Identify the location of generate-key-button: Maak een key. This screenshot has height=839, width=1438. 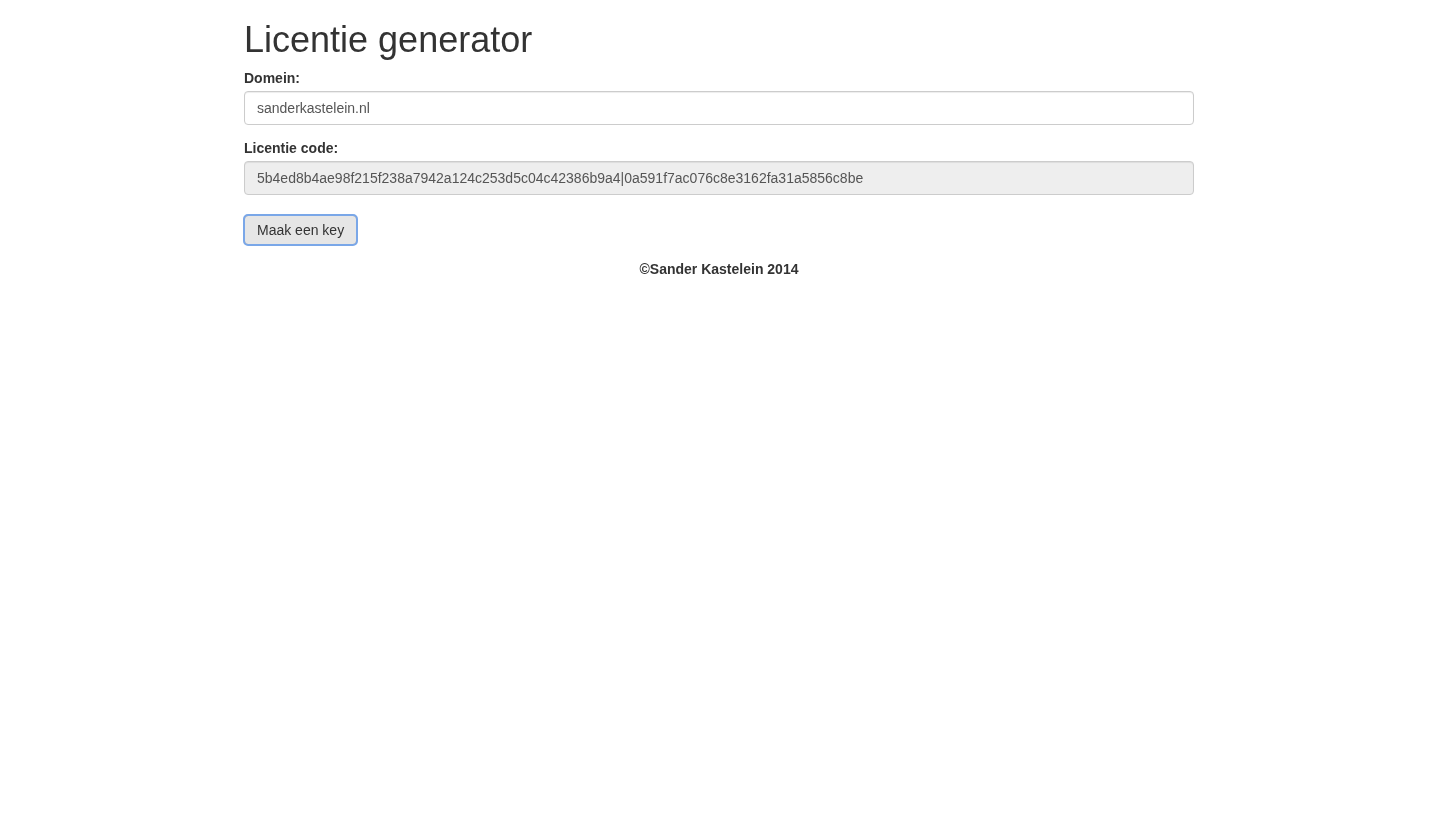
(301, 229).